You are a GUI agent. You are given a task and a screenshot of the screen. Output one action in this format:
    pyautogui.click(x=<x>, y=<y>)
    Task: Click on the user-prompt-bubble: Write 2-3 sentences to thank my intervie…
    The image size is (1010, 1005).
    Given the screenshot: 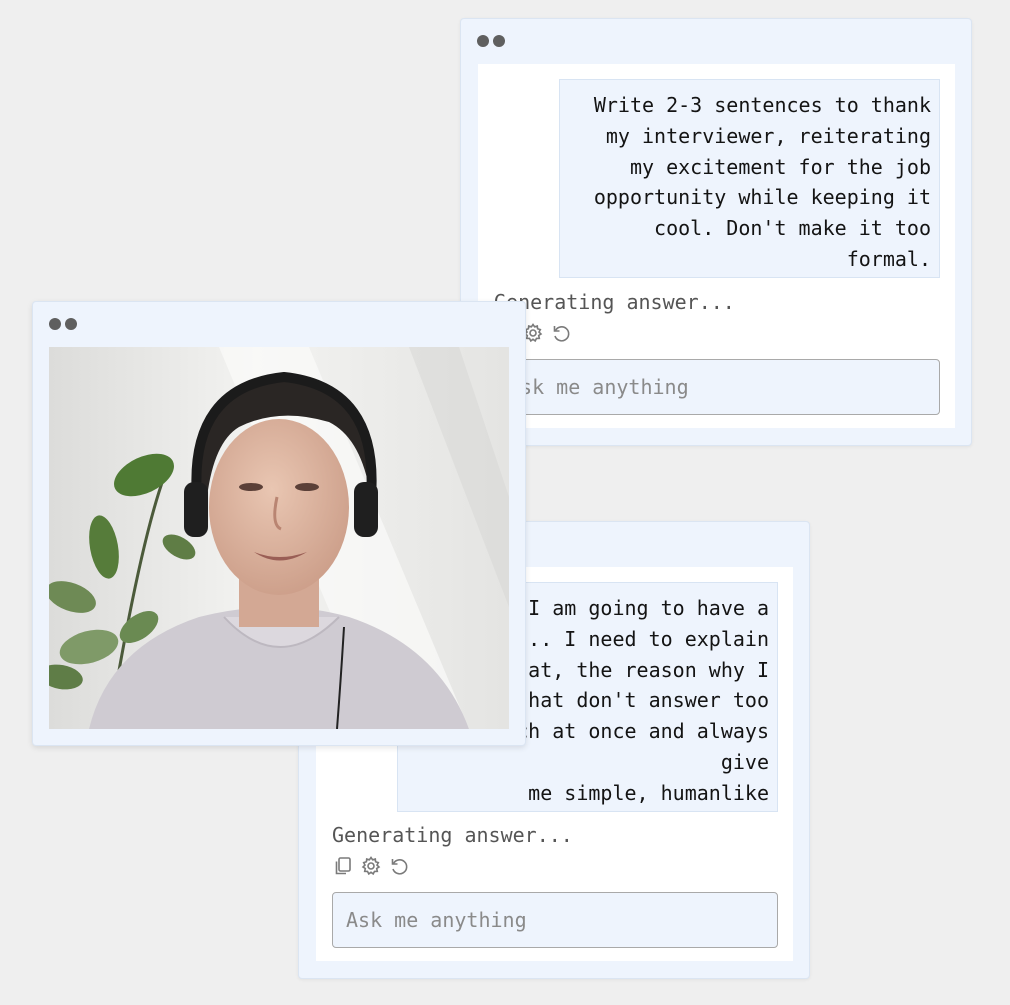 What is the action you would take?
    pyautogui.click(x=749, y=178)
    